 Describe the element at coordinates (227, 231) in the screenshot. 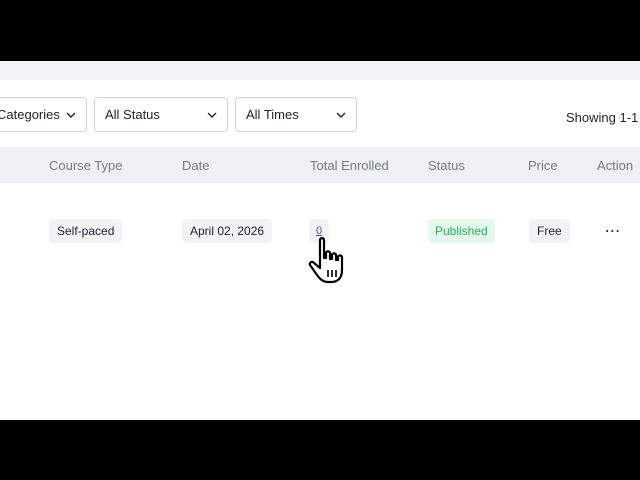

I see `course-date: April 02, 2026` at that location.